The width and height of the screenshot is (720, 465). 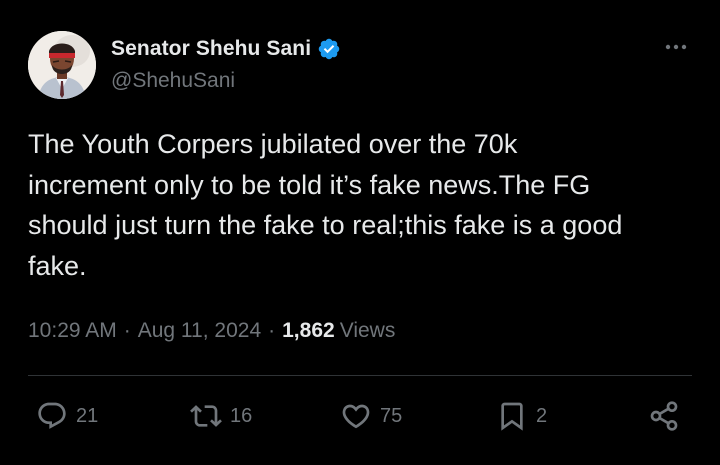 I want to click on reply-icon, so click(x=52, y=415).